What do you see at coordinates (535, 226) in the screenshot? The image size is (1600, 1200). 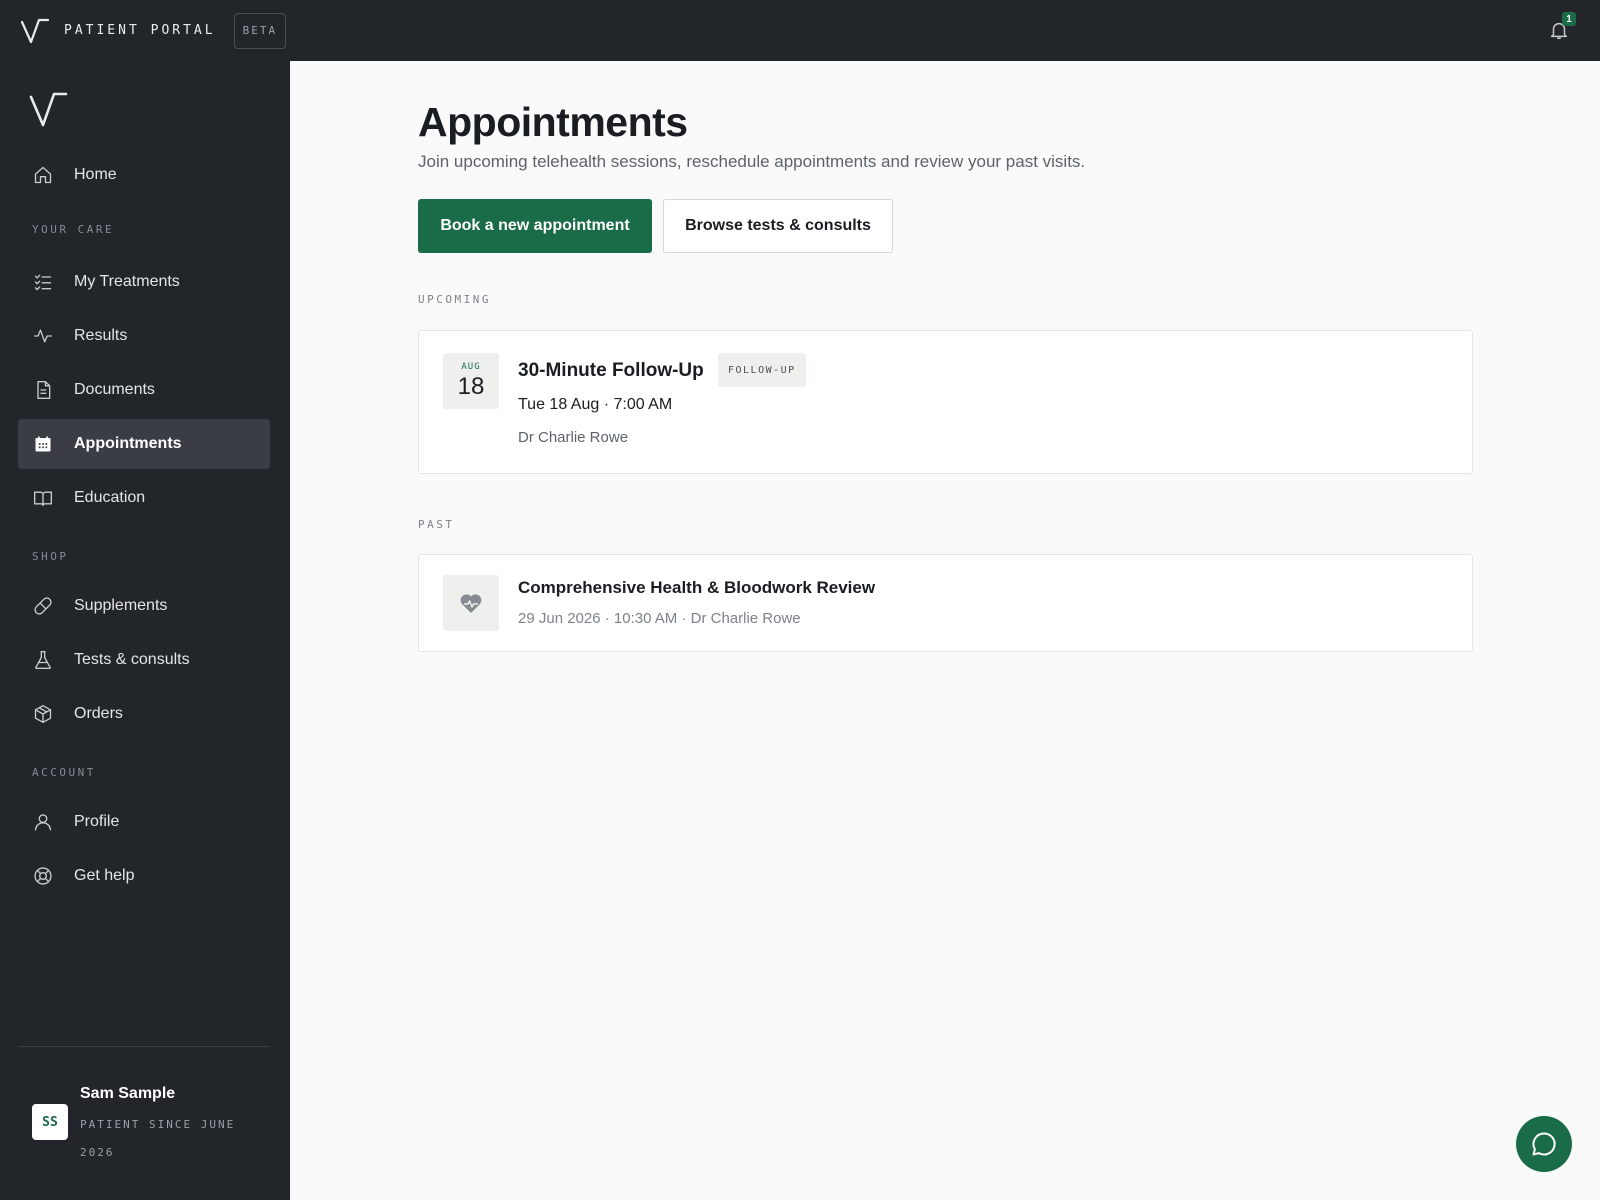 I see `book-appointment-button: Book a new appointment` at bounding box center [535, 226].